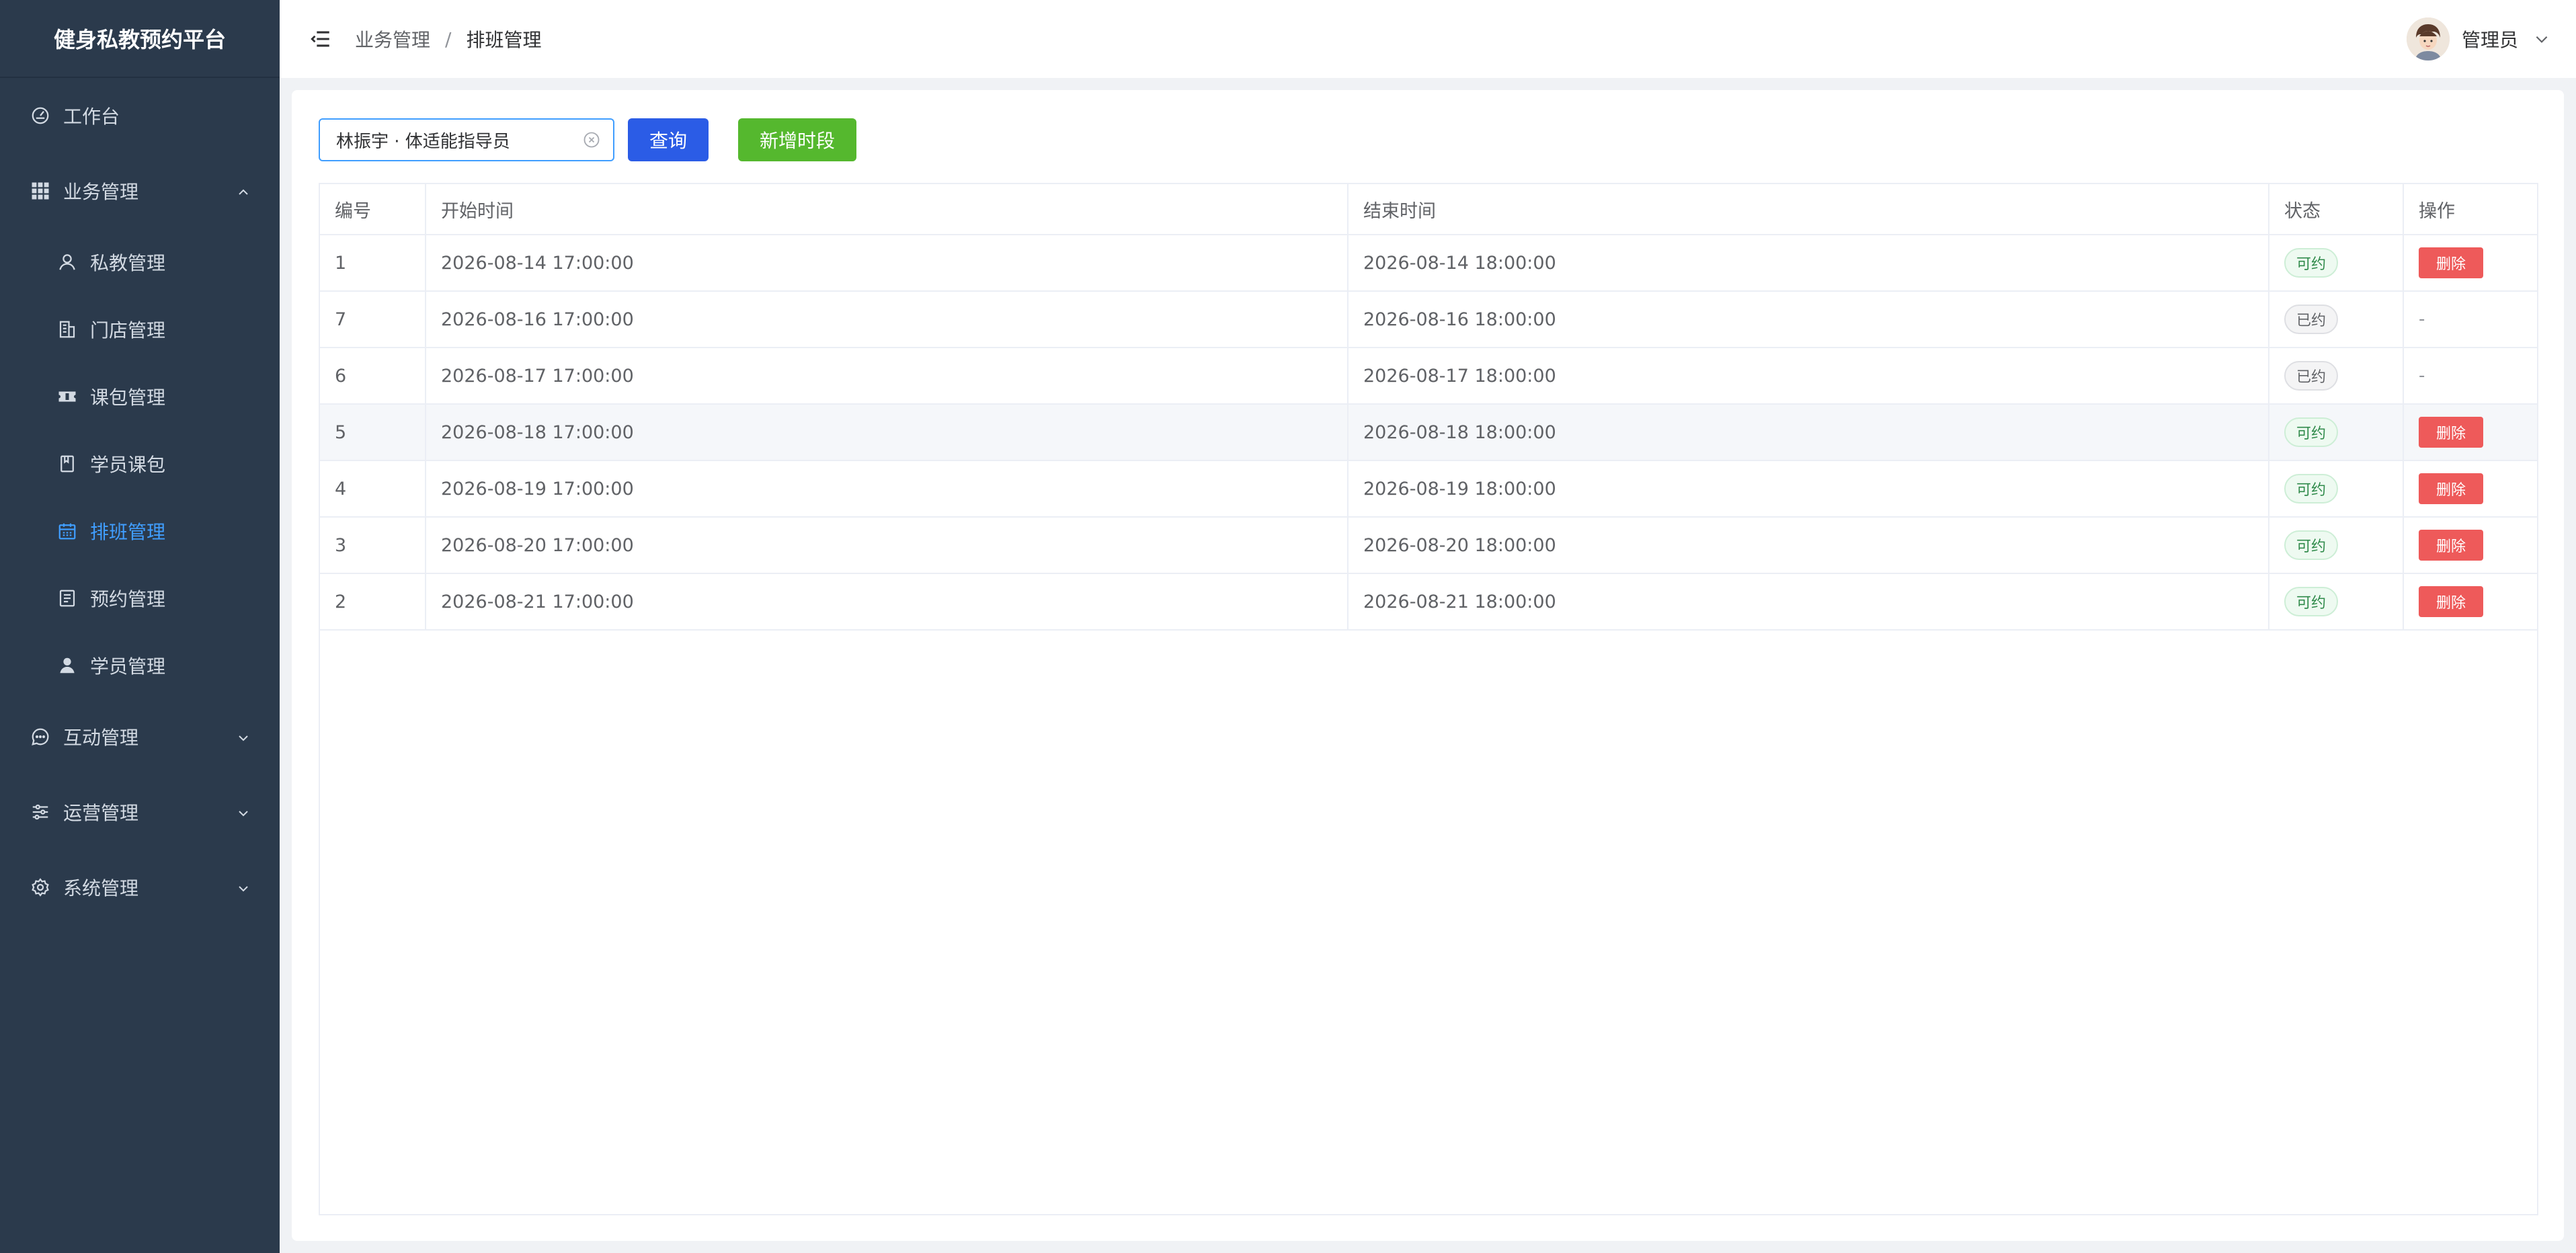 Image resolution: width=2576 pixels, height=1253 pixels. What do you see at coordinates (2336, 209) in the screenshot?
I see `column-header-status: 状态` at bounding box center [2336, 209].